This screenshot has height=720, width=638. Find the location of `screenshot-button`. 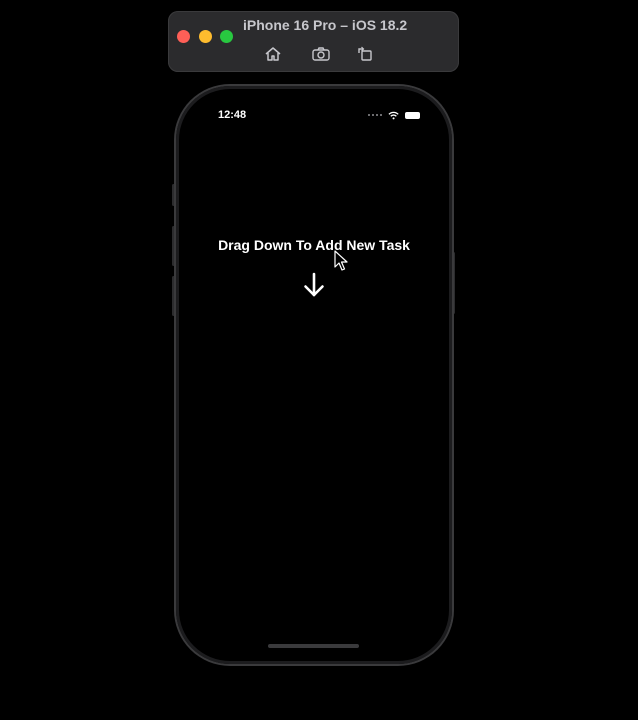

screenshot-button is located at coordinates (321, 54).